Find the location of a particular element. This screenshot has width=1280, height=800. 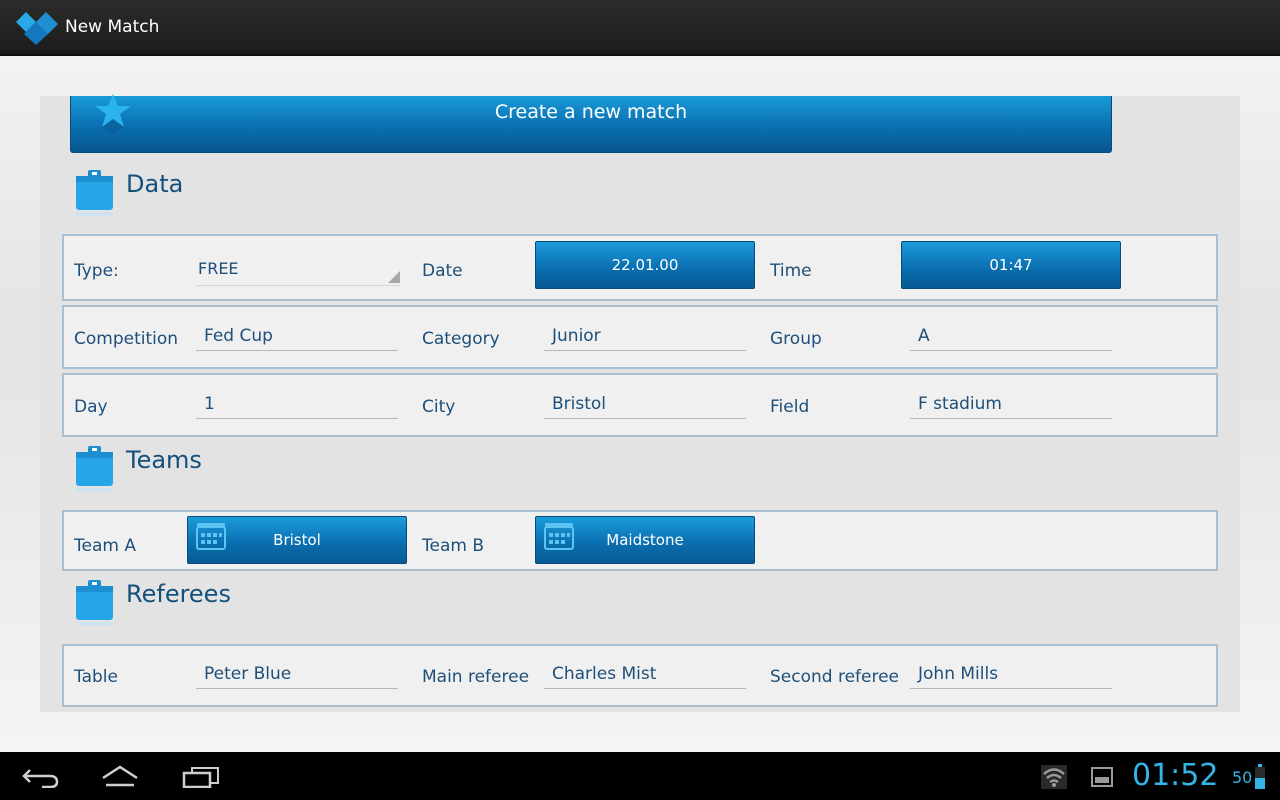

type-label: Type: is located at coordinates (96, 271).